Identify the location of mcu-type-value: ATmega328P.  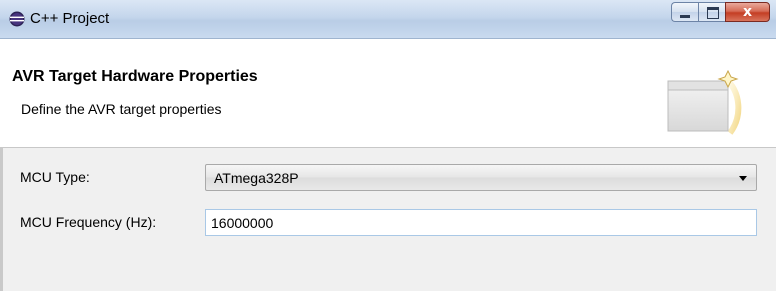
(256, 178).